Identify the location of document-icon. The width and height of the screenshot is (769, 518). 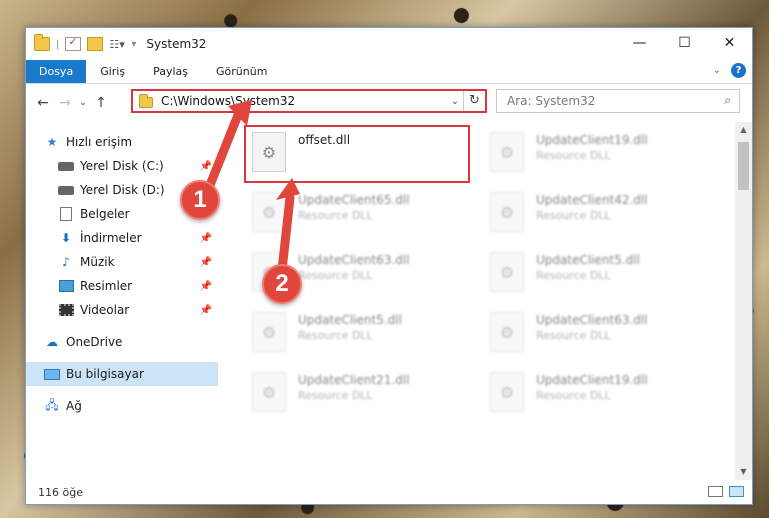
(66, 214).